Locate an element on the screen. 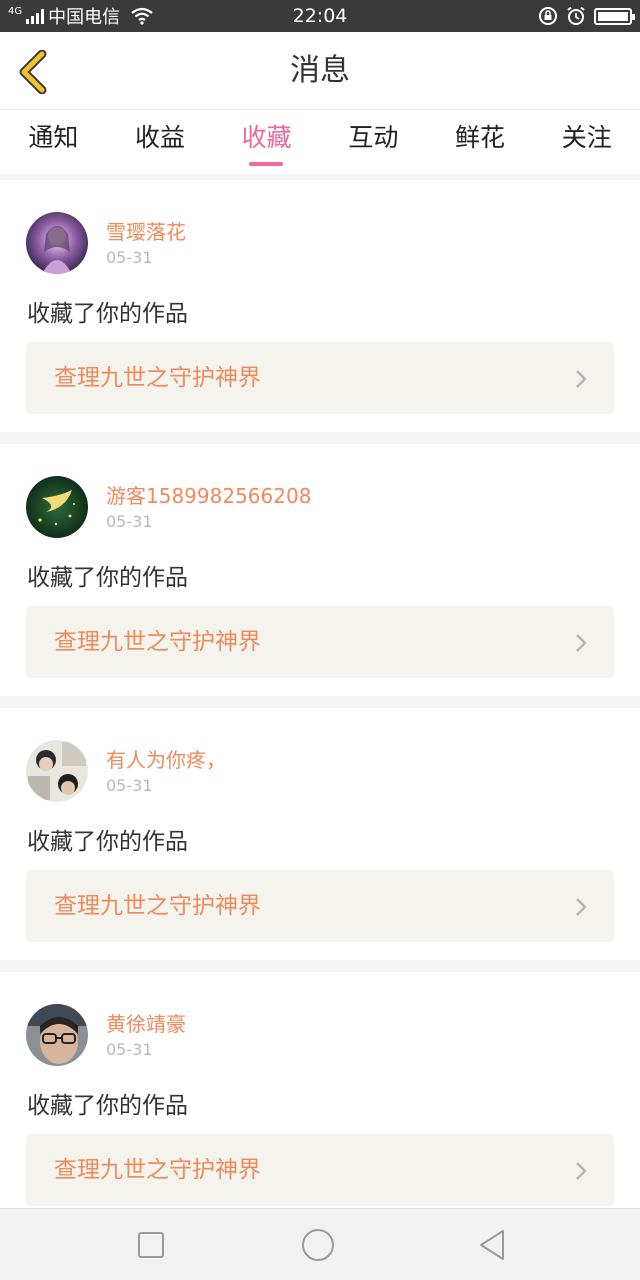 This screenshot has height=1280, width=640. page-title: 消息 is located at coordinates (320, 70).